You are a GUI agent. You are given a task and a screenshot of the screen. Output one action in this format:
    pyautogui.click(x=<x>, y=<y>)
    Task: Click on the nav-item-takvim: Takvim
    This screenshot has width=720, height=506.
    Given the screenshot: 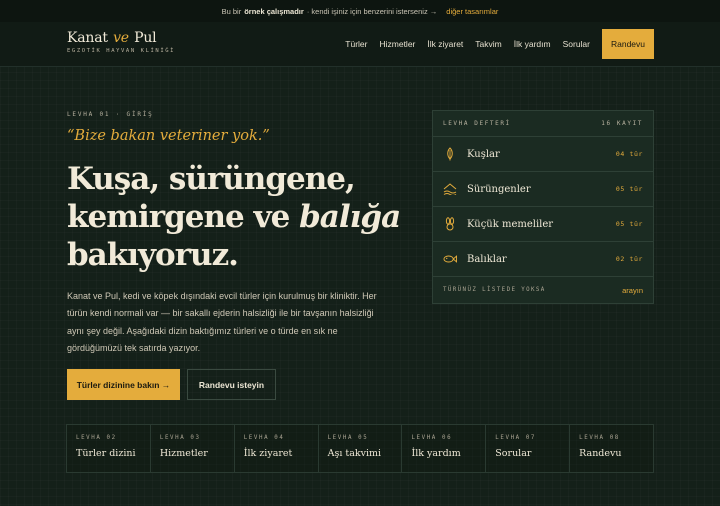 What is the action you would take?
    pyautogui.click(x=488, y=44)
    